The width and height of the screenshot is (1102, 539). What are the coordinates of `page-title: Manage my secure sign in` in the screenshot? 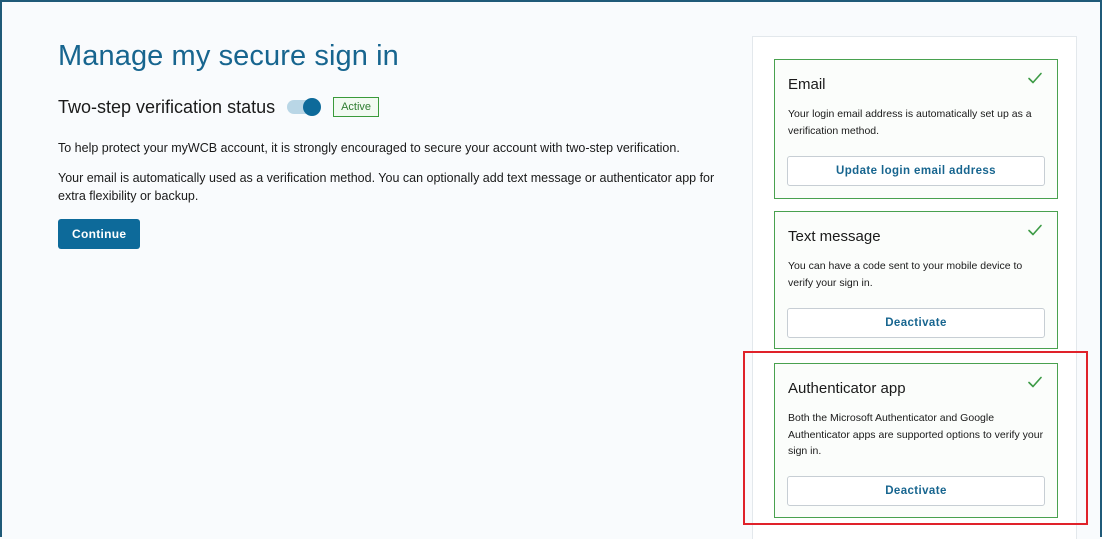 It's located at (228, 56).